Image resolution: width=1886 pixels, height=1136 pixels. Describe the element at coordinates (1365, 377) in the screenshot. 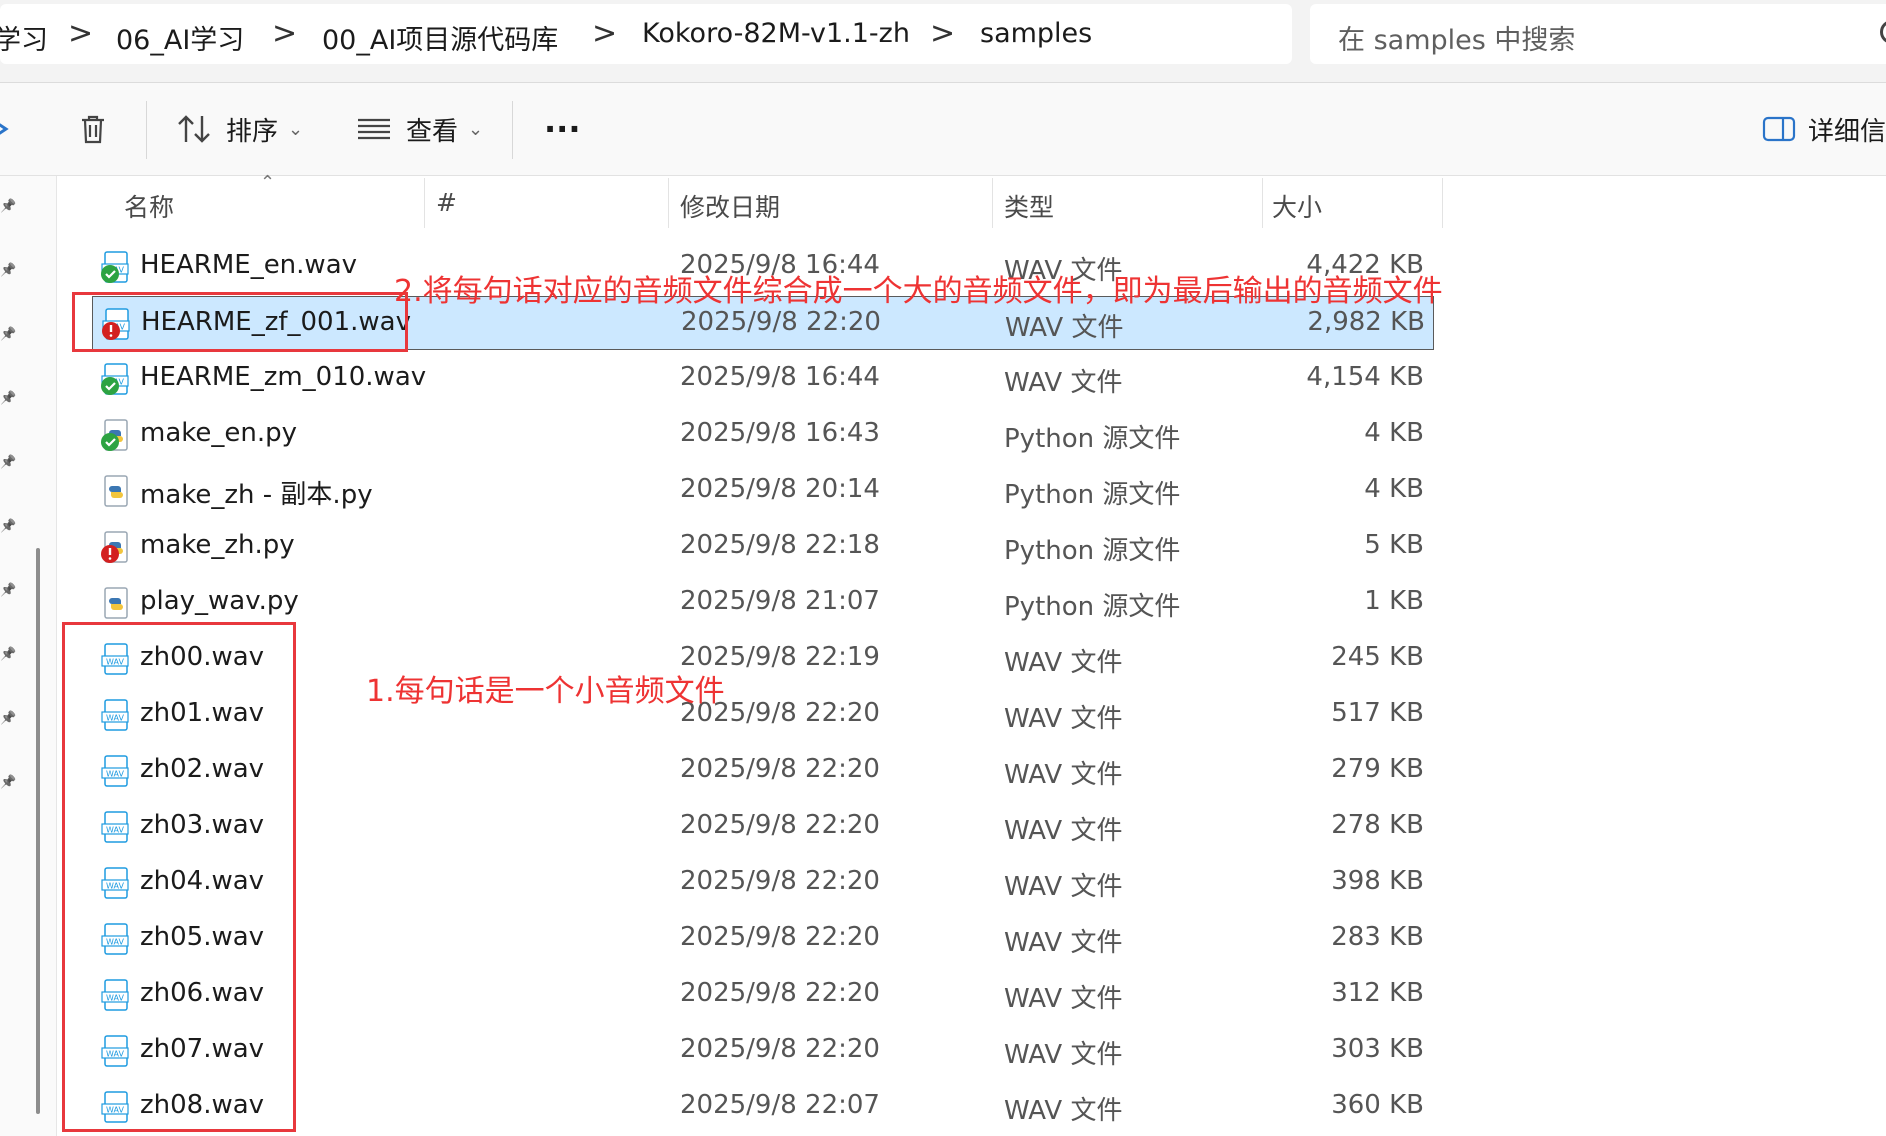

I see `file-size: 4,154 KB` at that location.